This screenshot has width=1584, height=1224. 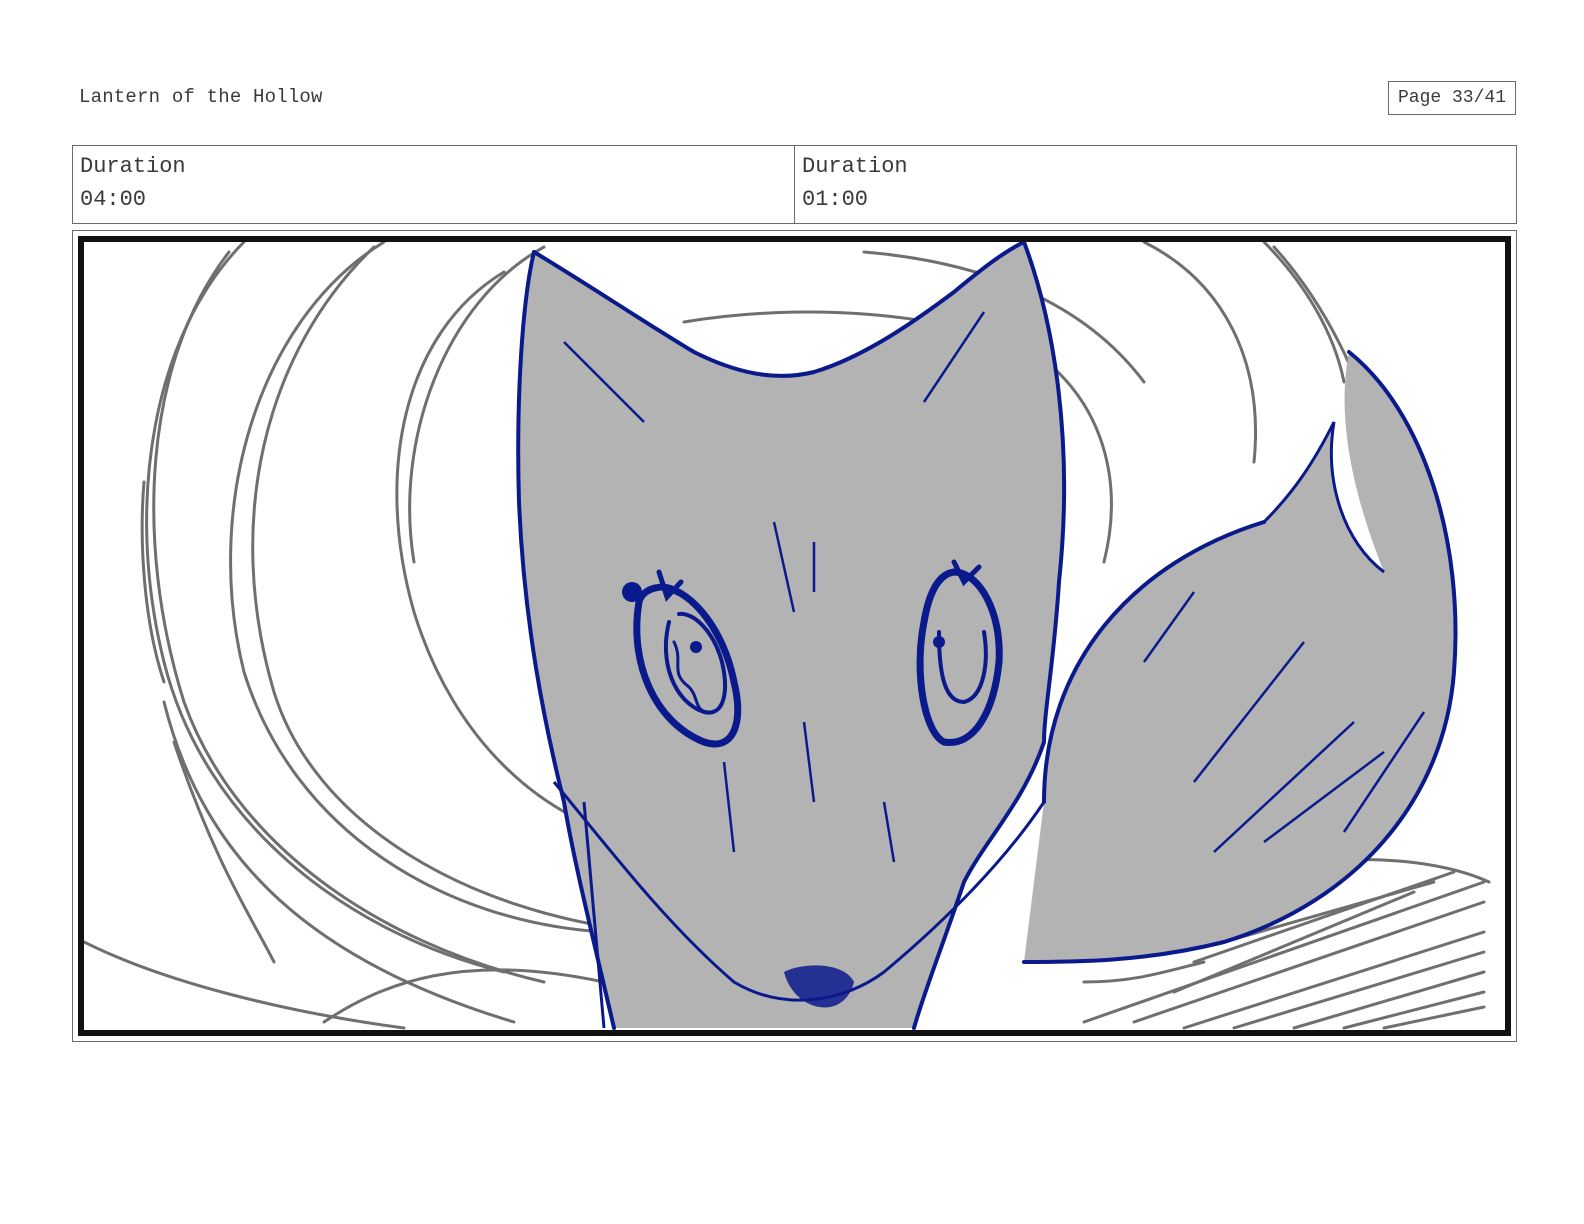 I want to click on duration-table: Duration 04:00 Duration 01:00, so click(x=794, y=184).